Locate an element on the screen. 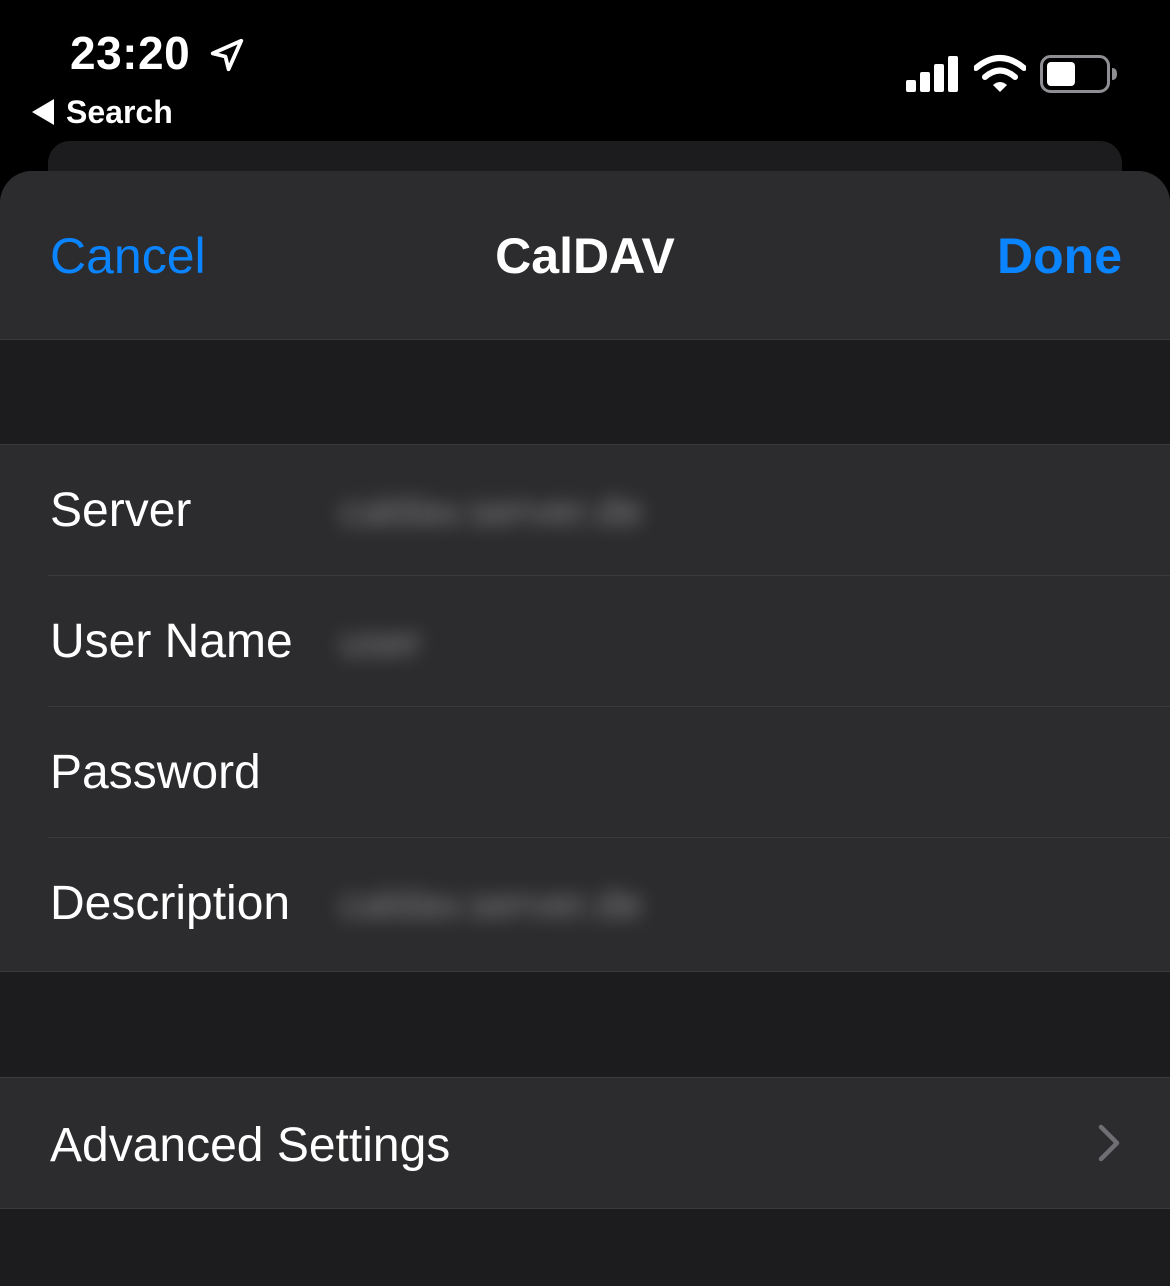 The image size is (1170, 1286). location-arrow-icon is located at coordinates (227, 55).